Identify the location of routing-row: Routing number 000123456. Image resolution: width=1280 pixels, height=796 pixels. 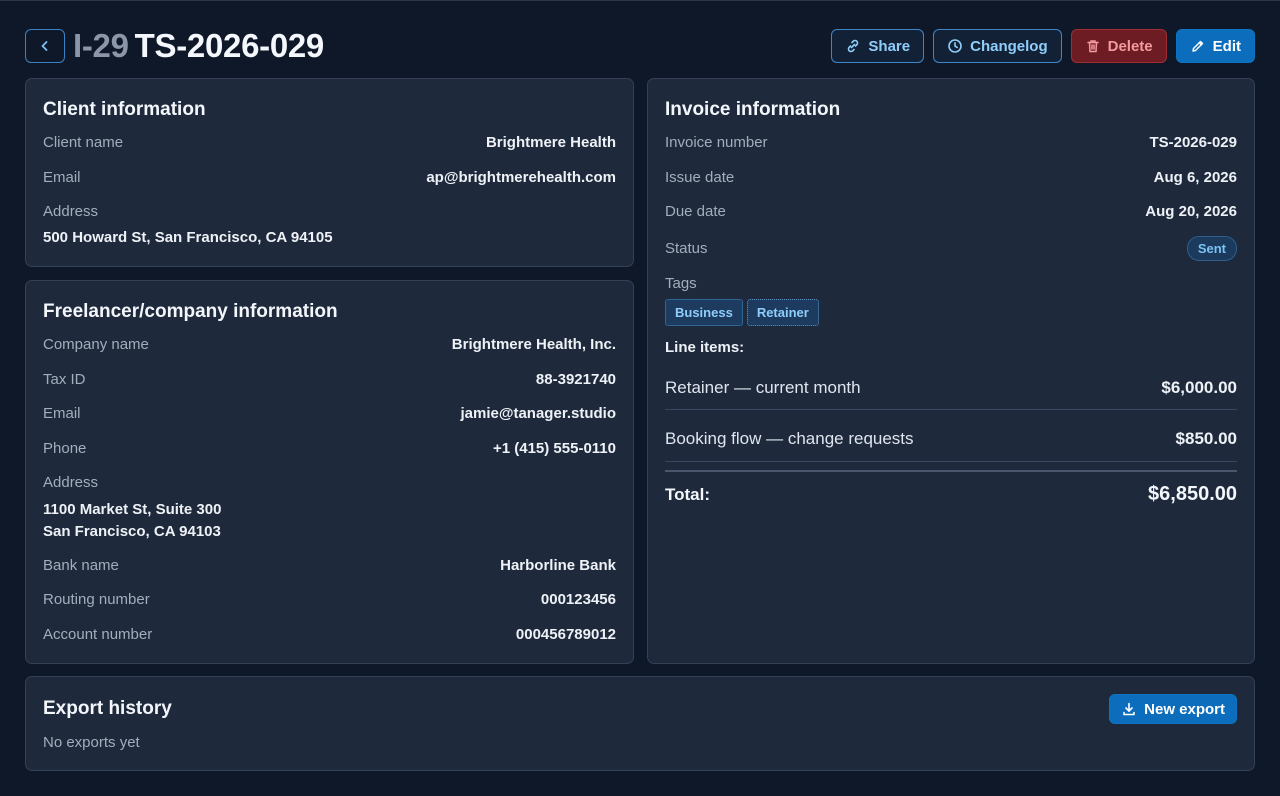
(329, 599).